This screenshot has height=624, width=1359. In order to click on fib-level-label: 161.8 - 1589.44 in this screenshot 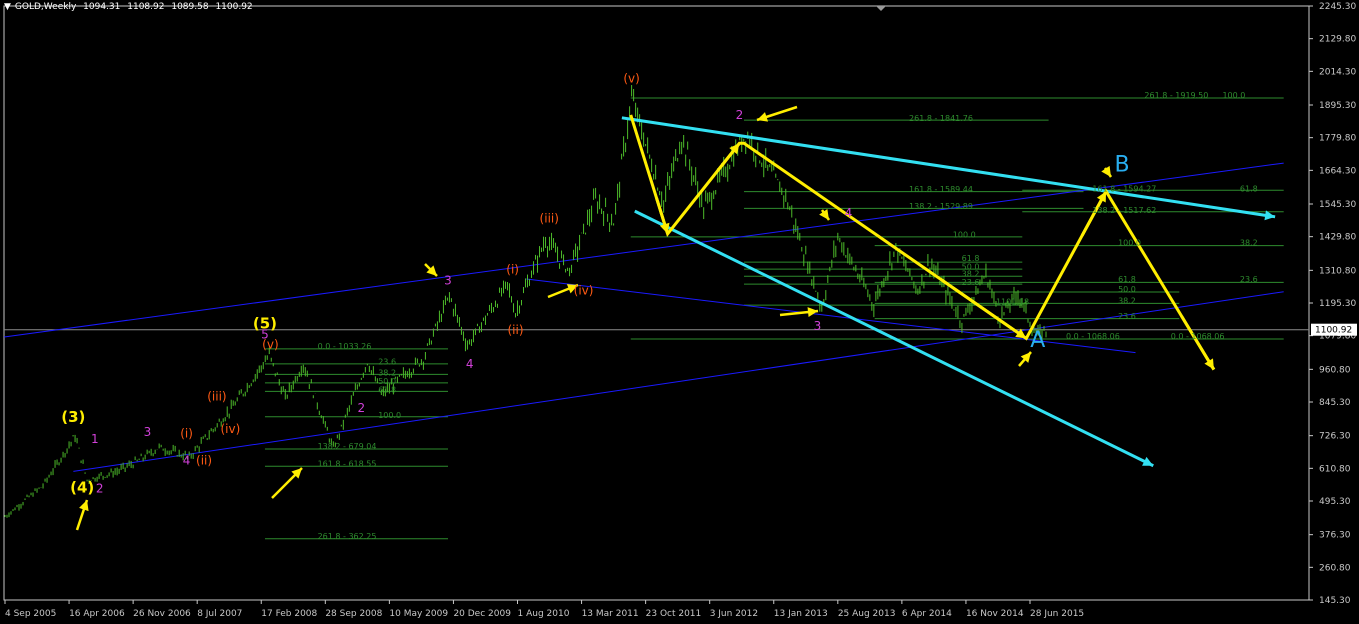, I will do `click(941, 189)`.